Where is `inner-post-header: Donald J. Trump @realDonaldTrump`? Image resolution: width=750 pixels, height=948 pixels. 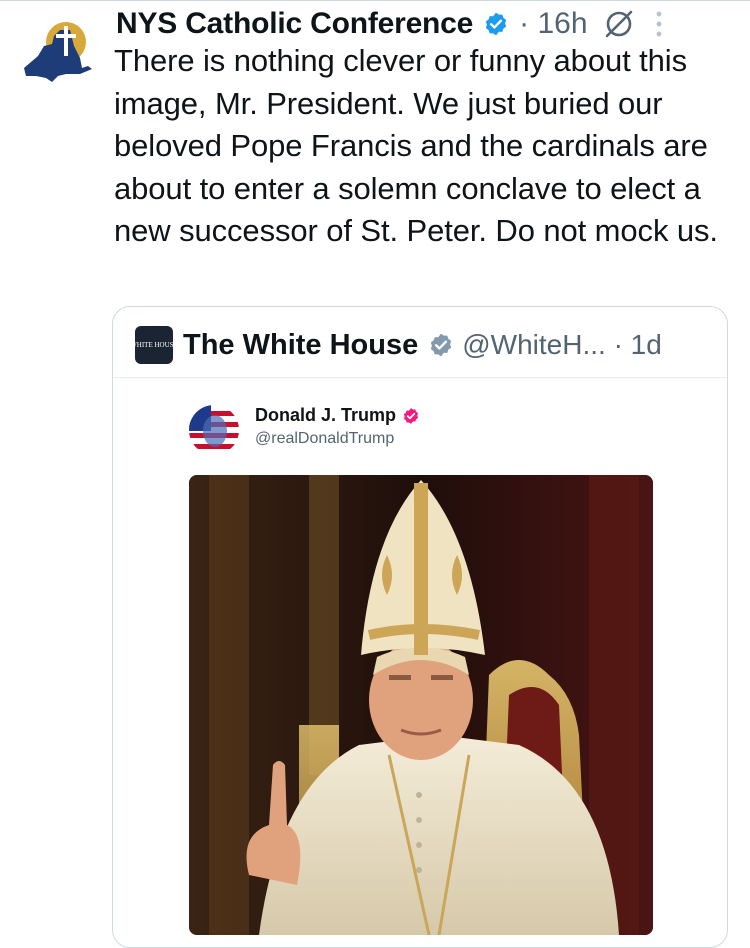
inner-post-header: Donald J. Trump @realDonaldTrump is located at coordinates (304, 430).